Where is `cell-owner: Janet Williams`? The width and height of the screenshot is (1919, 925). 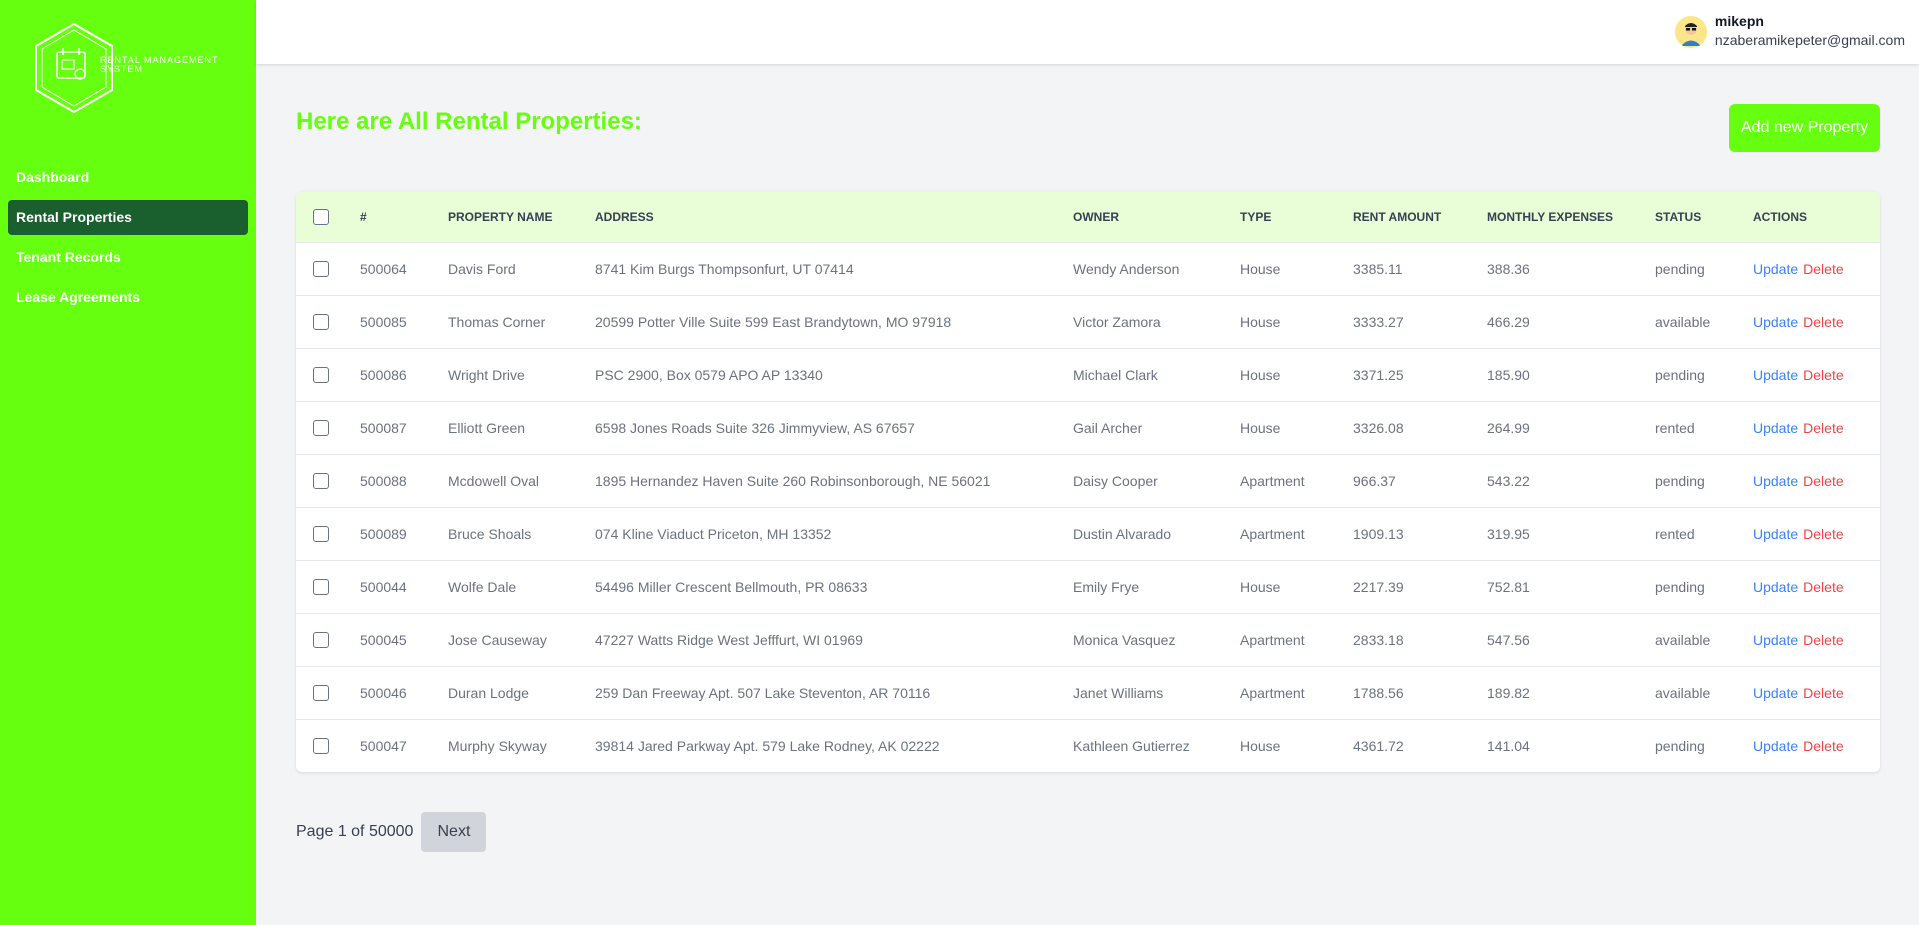 cell-owner: Janet Williams is located at coordinates (1118, 692).